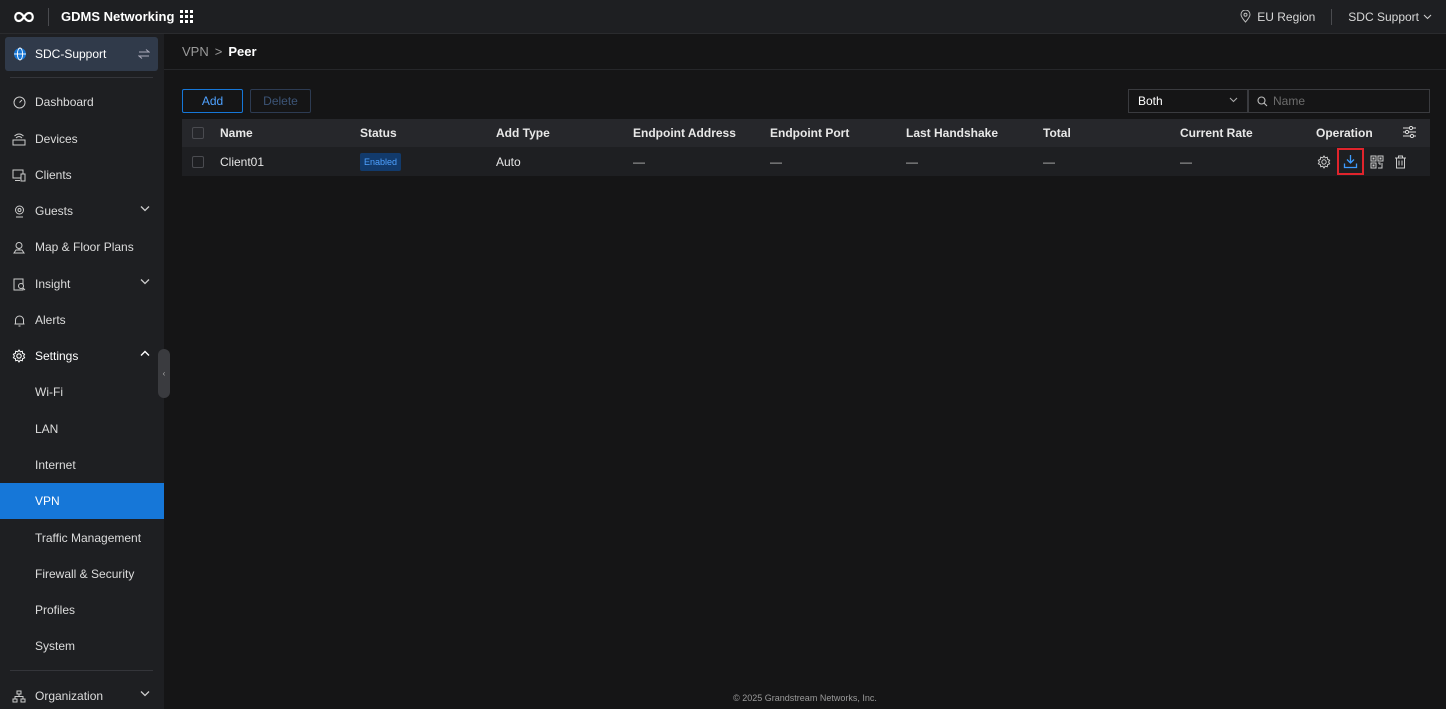 This screenshot has height=709, width=1446. What do you see at coordinates (805, 698) in the screenshot?
I see `footer-copyright: © 2025 Grandstream Networks, Inc.` at bounding box center [805, 698].